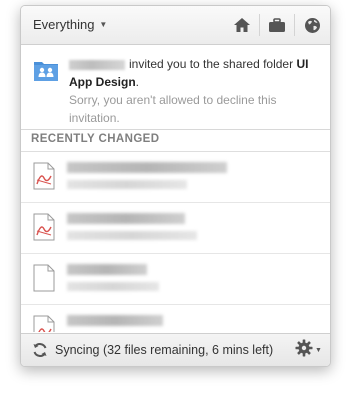  I want to click on home-icon, so click(242, 25).